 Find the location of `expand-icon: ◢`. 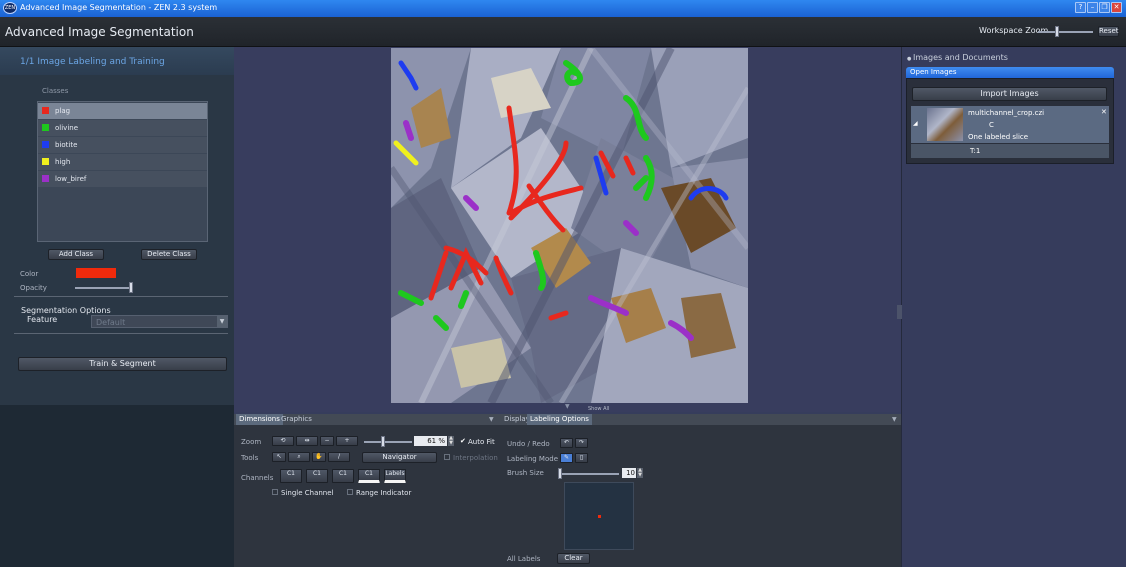

expand-icon: ◢ is located at coordinates (915, 123).